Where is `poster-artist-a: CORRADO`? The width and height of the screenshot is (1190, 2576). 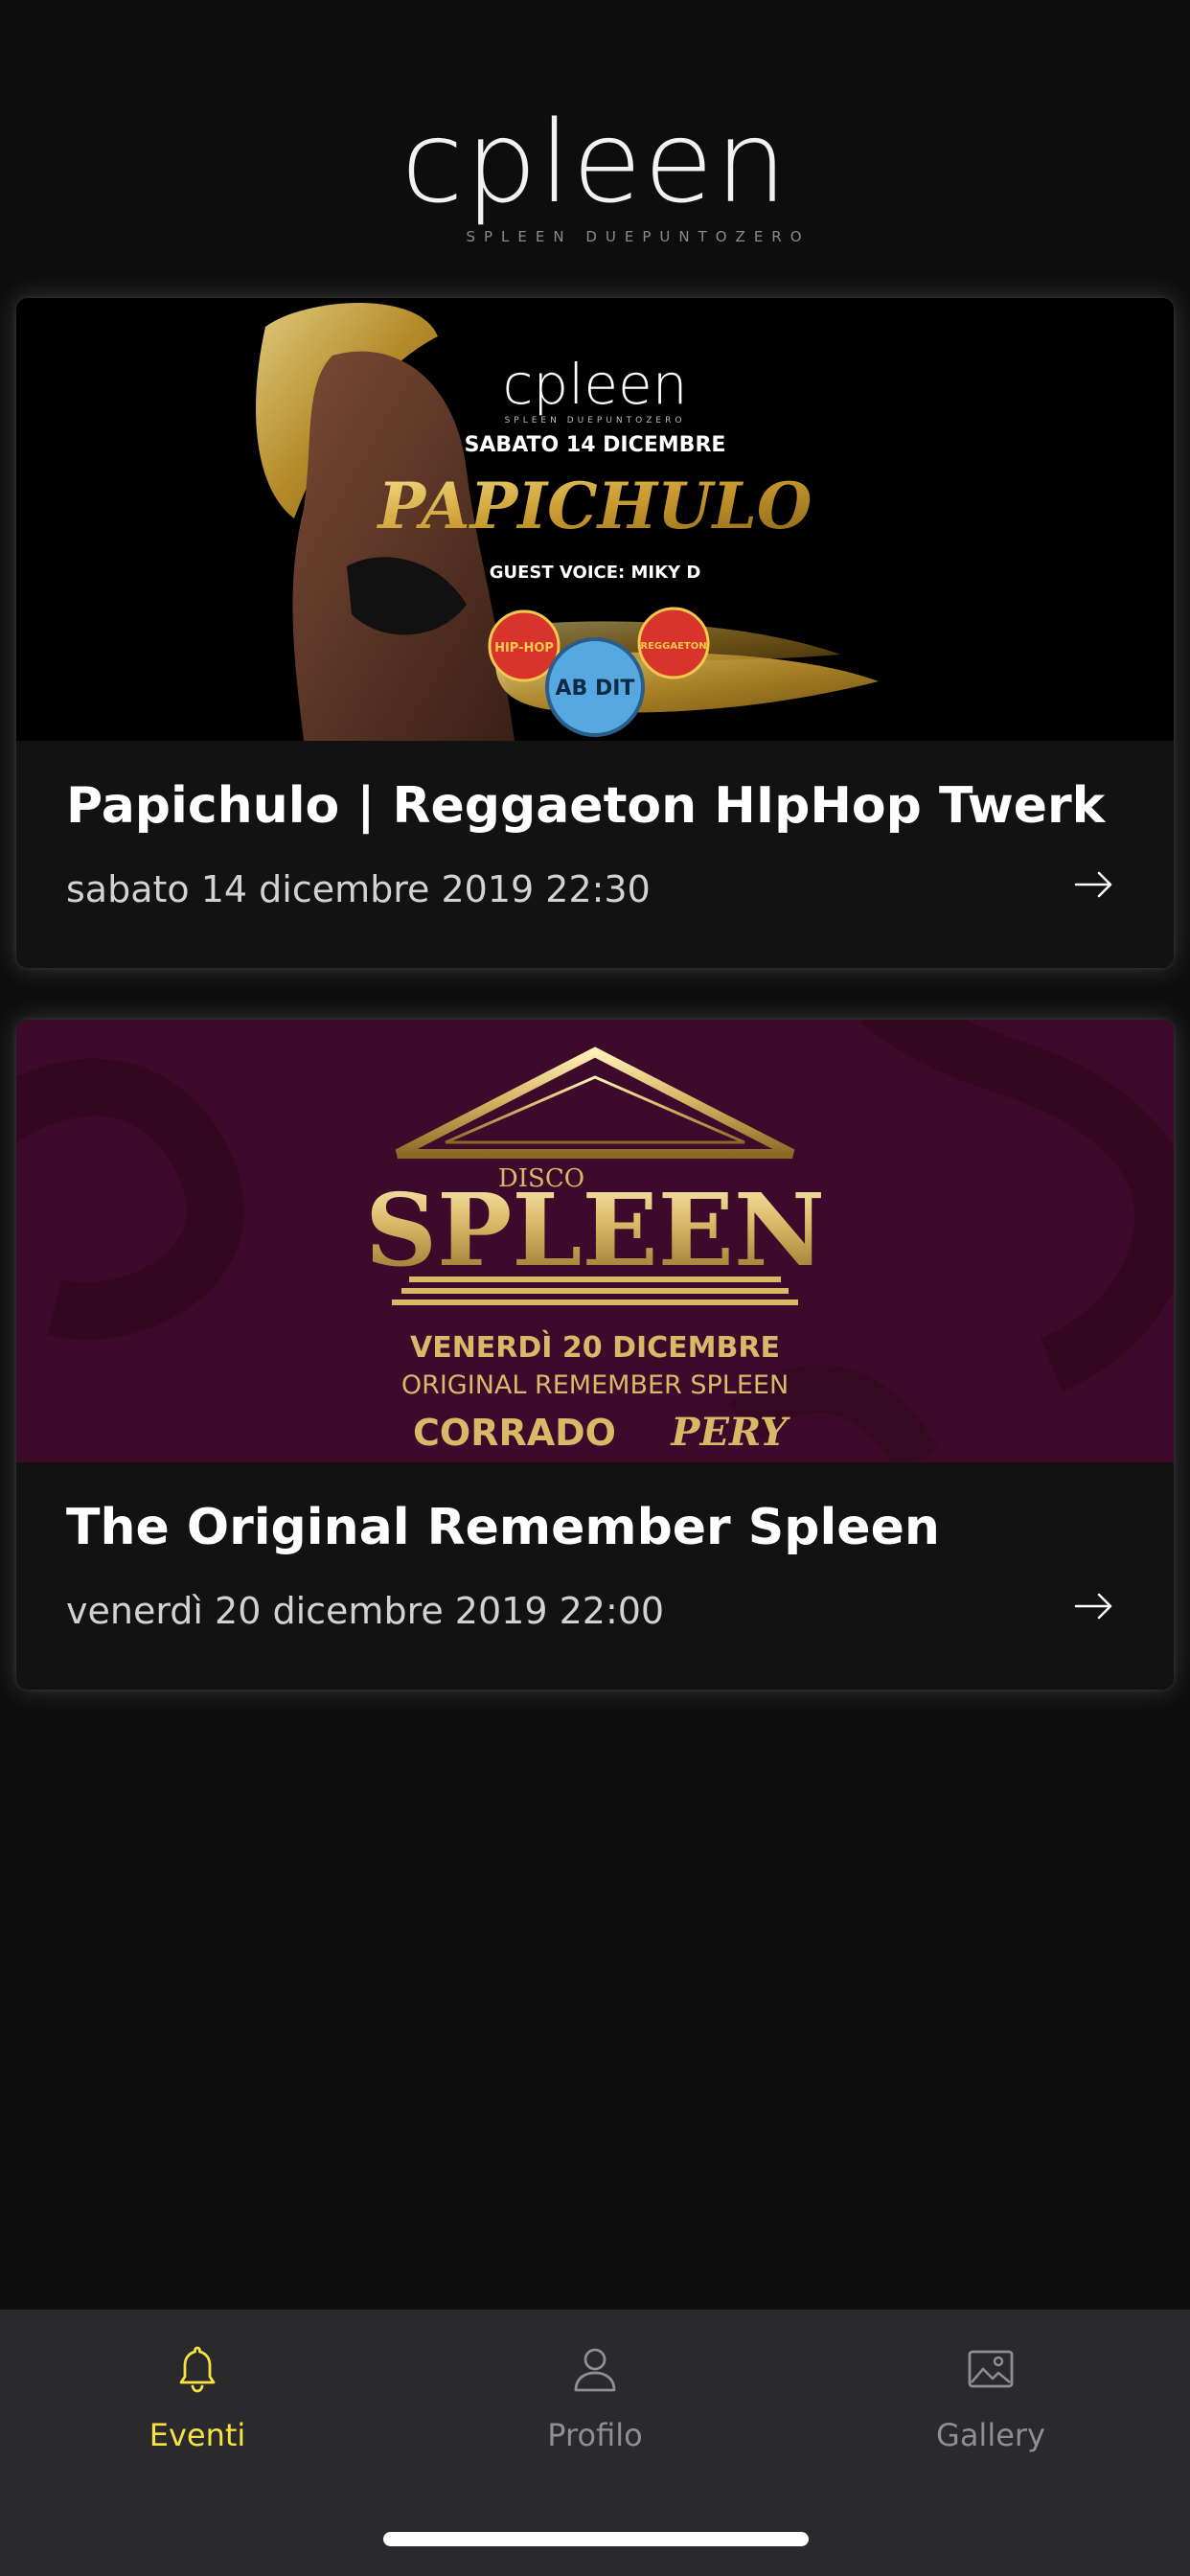 poster-artist-a: CORRADO is located at coordinates (514, 1433).